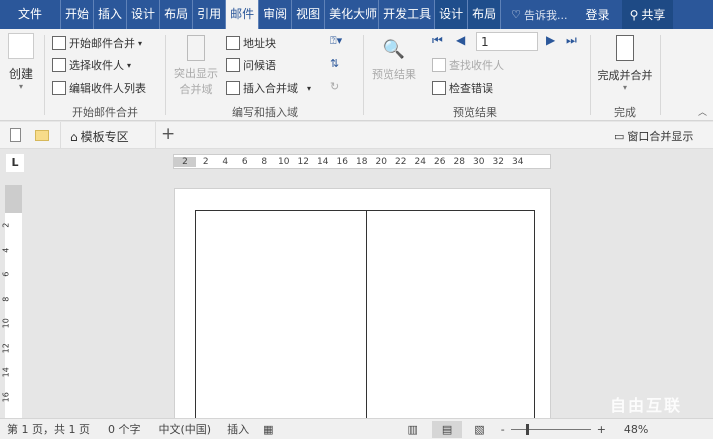  I want to click on document-icon, so click(196, 48).